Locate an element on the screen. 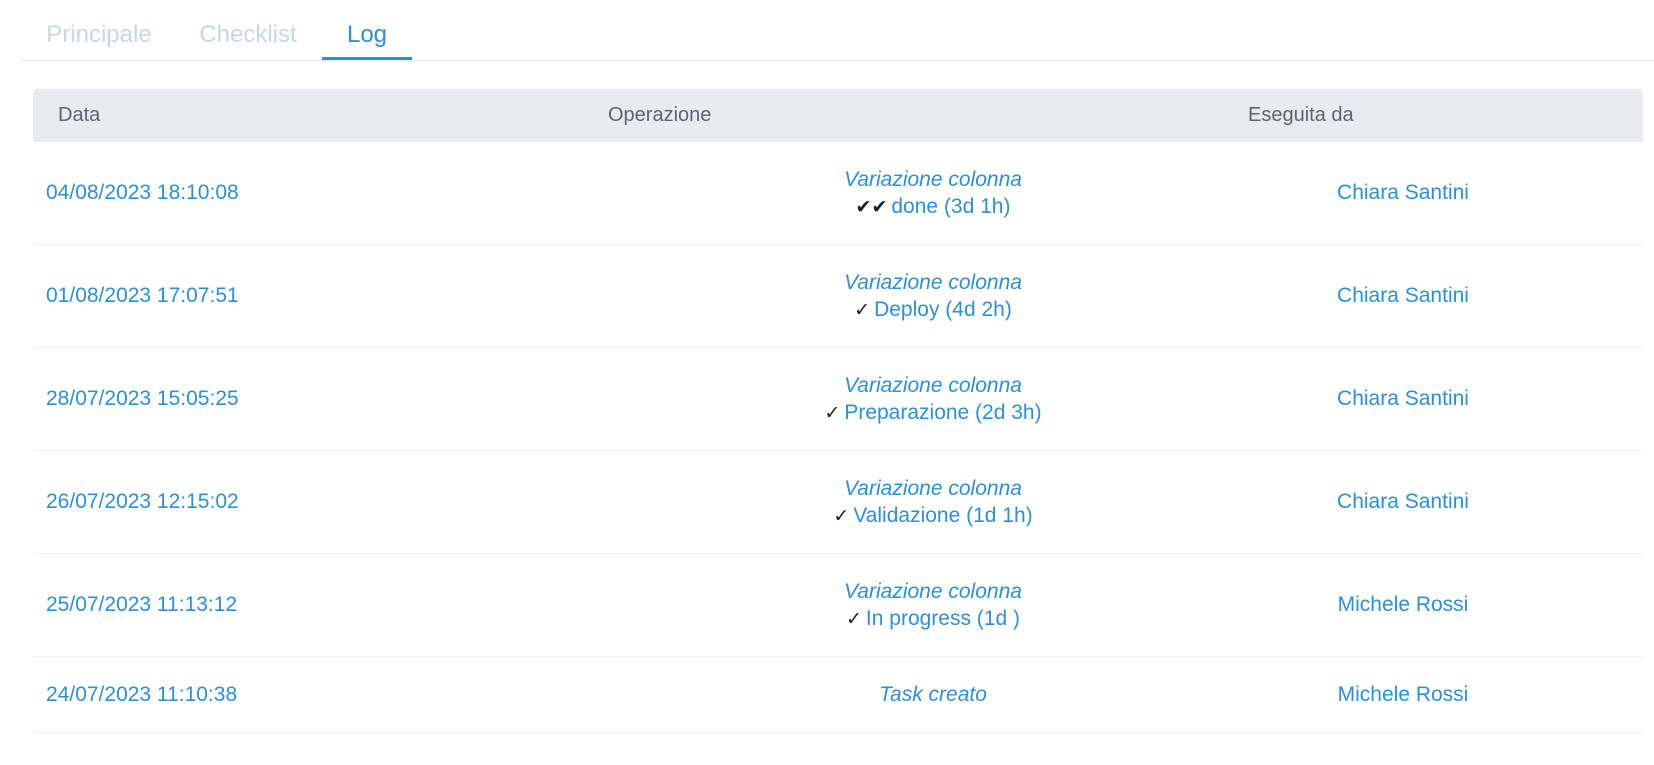 The height and width of the screenshot is (765, 1654). column-header-operation: Operazione is located at coordinates (659, 115).